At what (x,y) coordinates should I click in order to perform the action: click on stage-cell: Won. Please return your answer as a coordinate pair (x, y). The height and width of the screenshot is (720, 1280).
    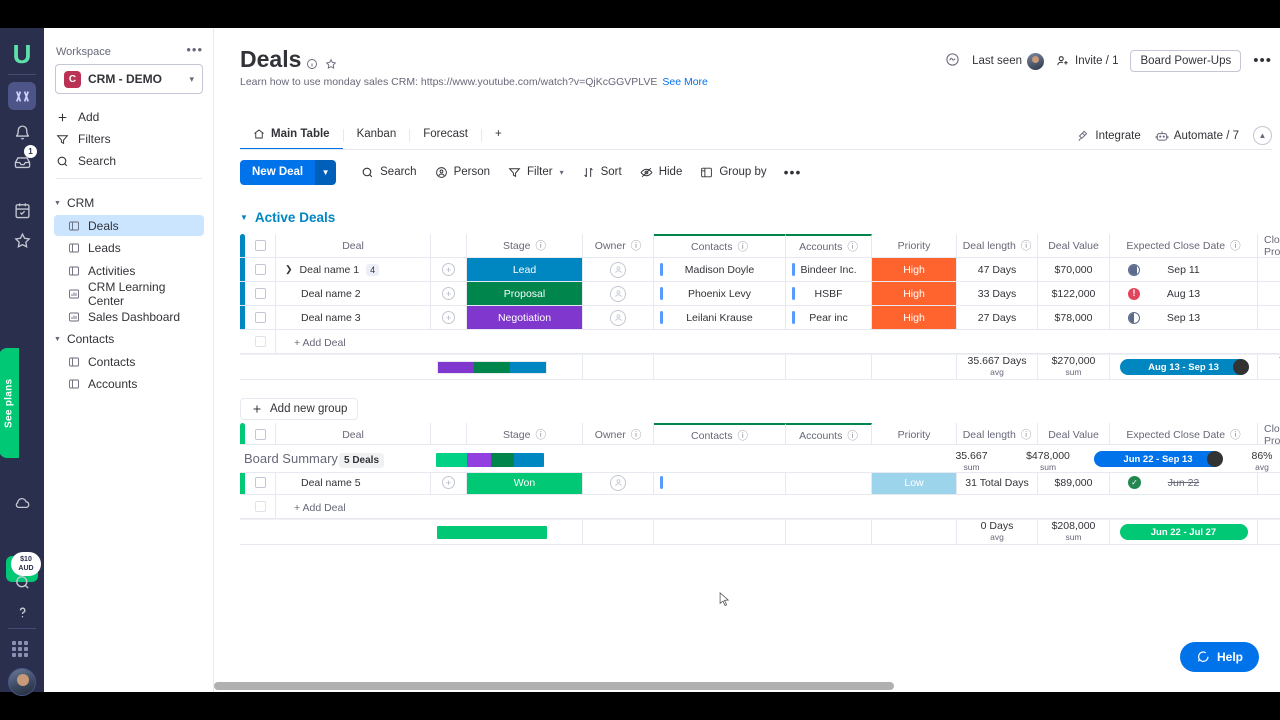
    Looking at the image, I should click on (525, 482).